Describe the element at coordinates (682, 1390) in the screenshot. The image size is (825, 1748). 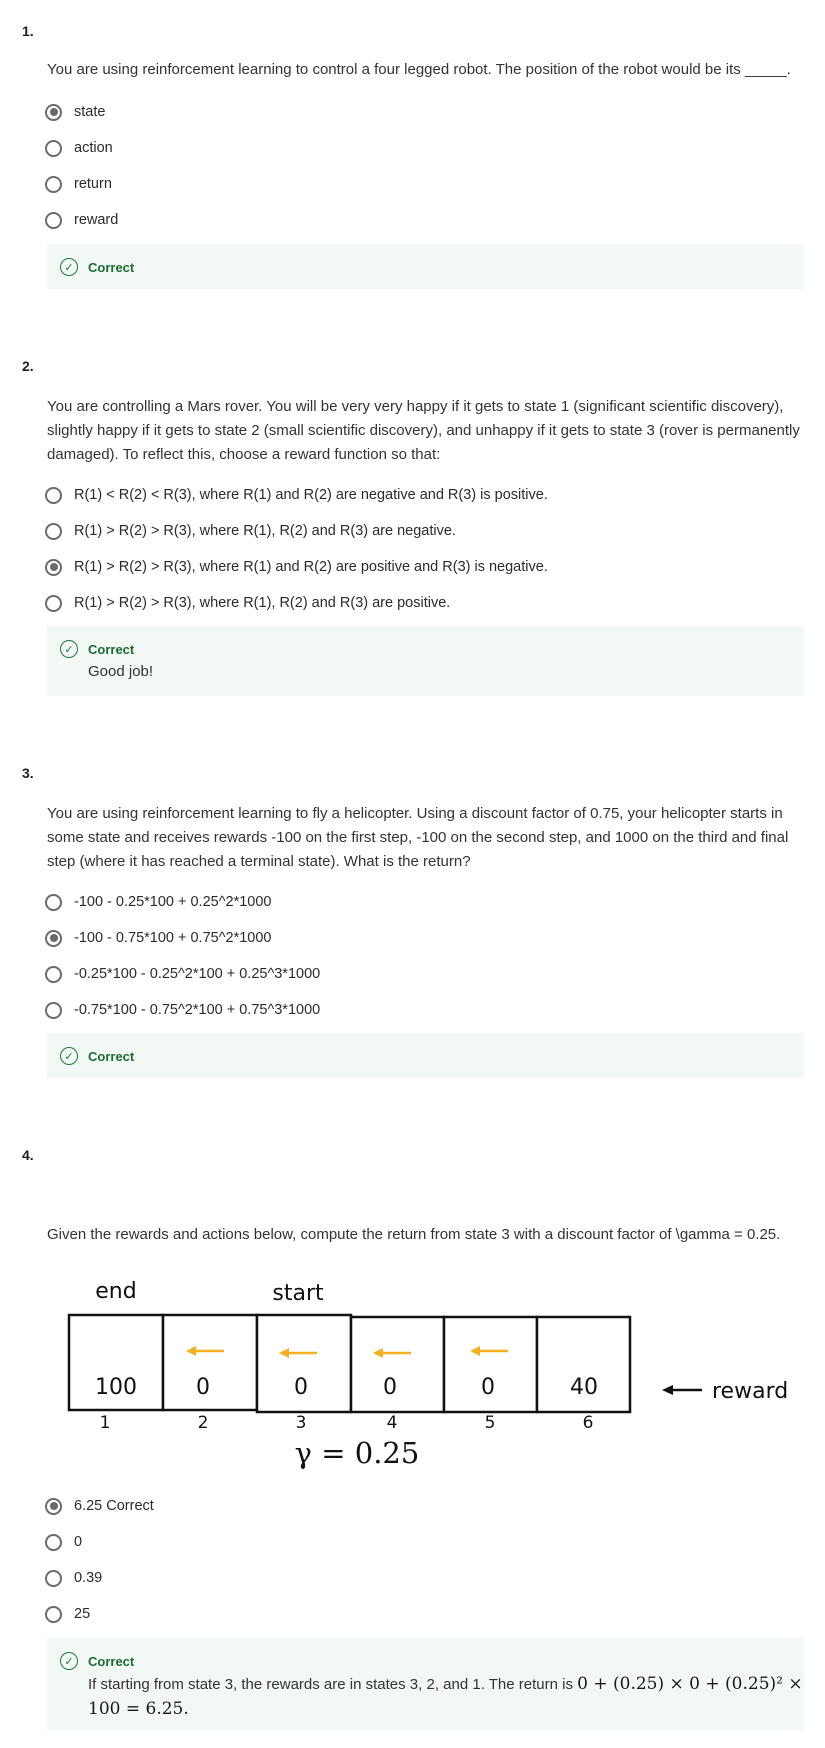
I see `reward-arrow-icon` at that location.